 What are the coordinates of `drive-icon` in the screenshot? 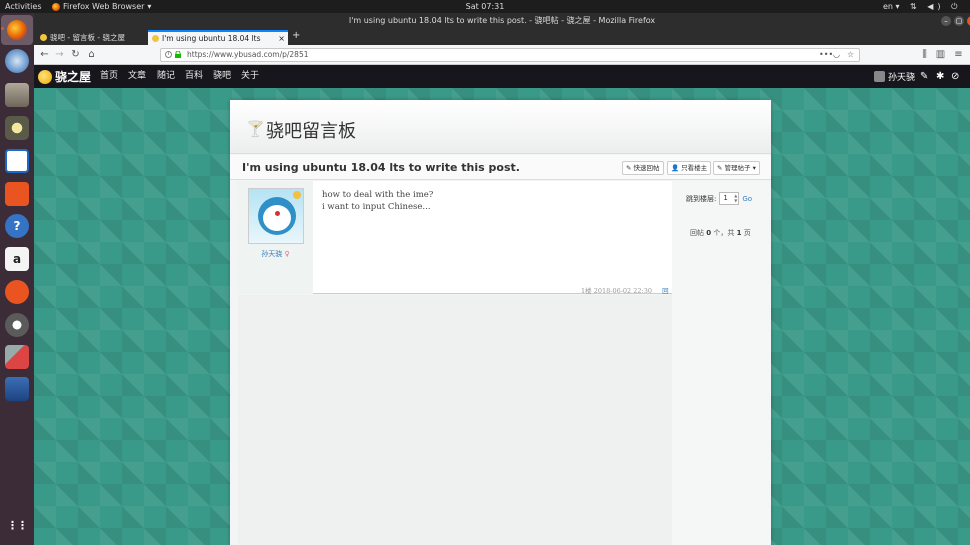 It's located at (17, 389).